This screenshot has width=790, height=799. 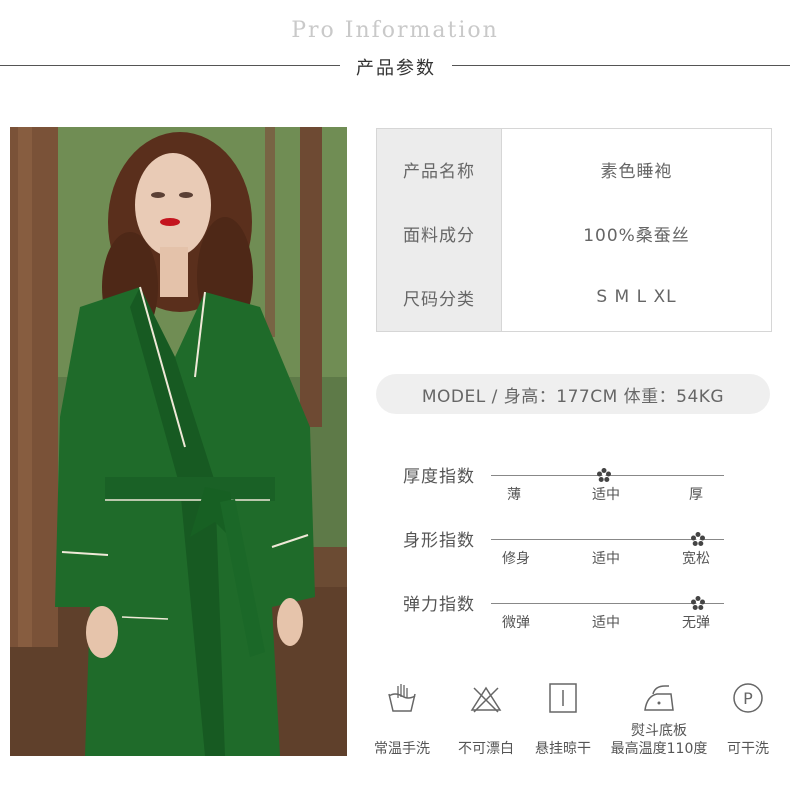 I want to click on care-iron: 熨斗底板 最高温度110度, so click(x=659, y=719).